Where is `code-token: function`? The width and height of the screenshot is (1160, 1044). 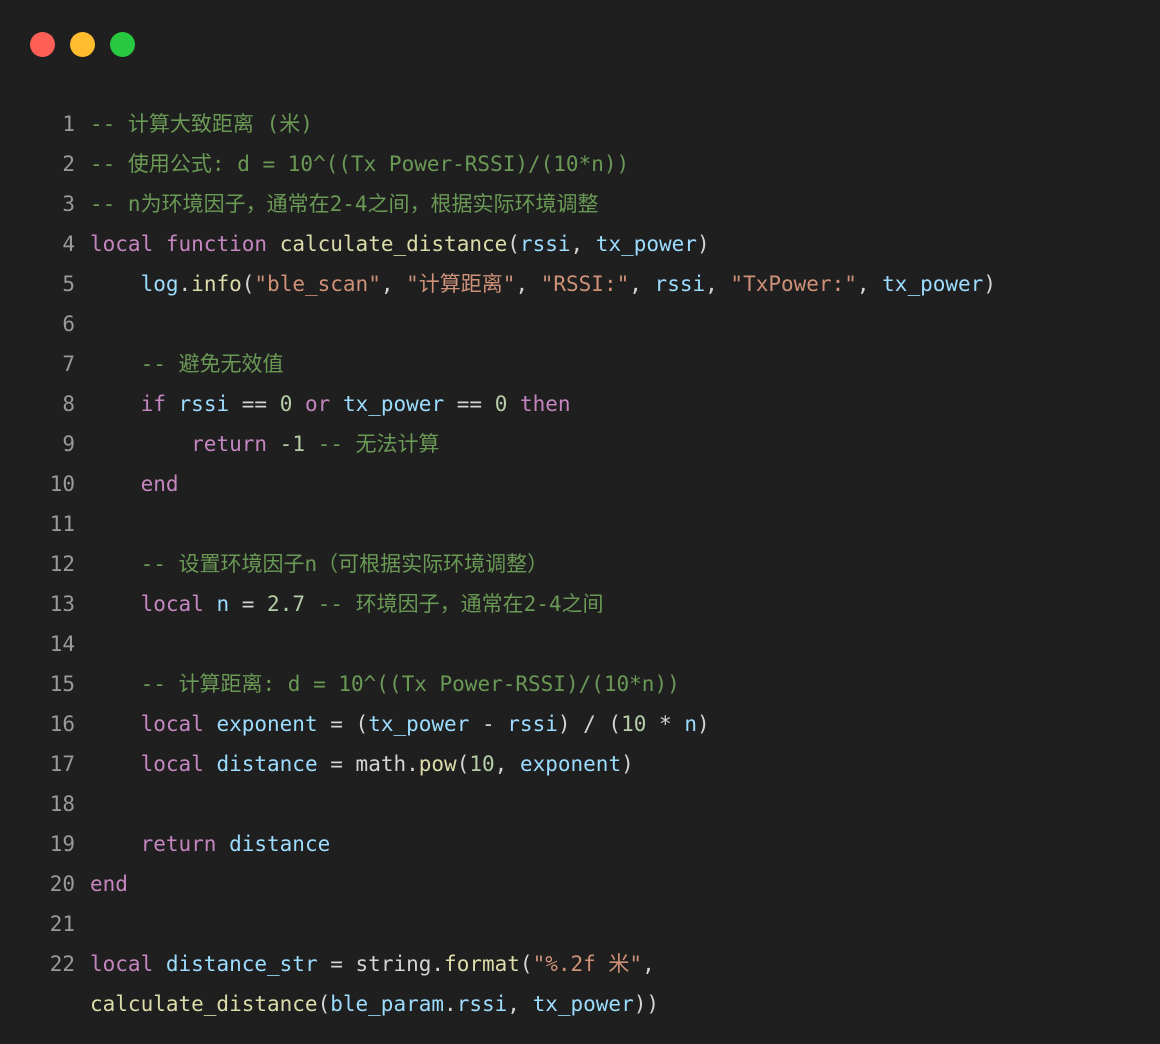 code-token: function is located at coordinates (216, 244).